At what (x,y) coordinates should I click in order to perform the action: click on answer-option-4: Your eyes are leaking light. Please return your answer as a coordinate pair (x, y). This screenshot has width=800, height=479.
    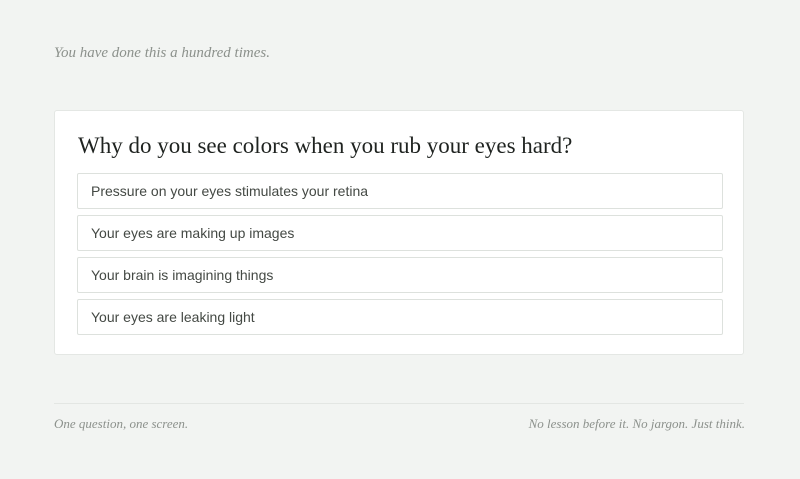
    Looking at the image, I should click on (400, 317).